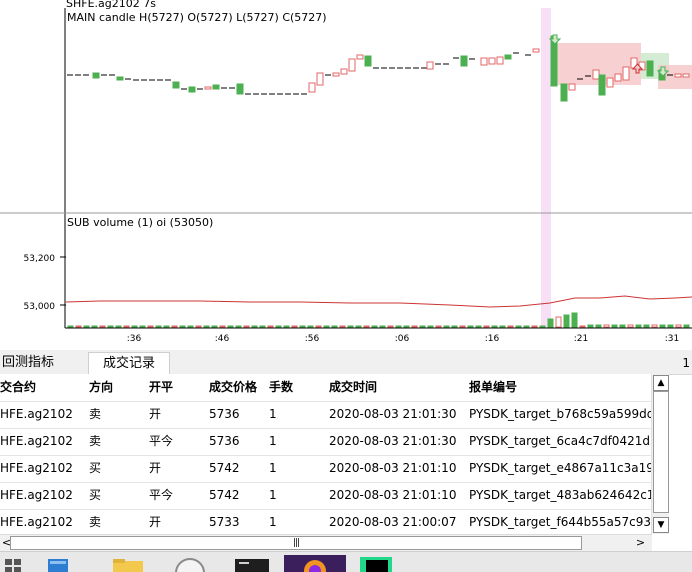 The height and width of the screenshot is (572, 692). Describe the element at coordinates (129, 363) in the screenshot. I see `tab-trade-records: 成交记录` at that location.